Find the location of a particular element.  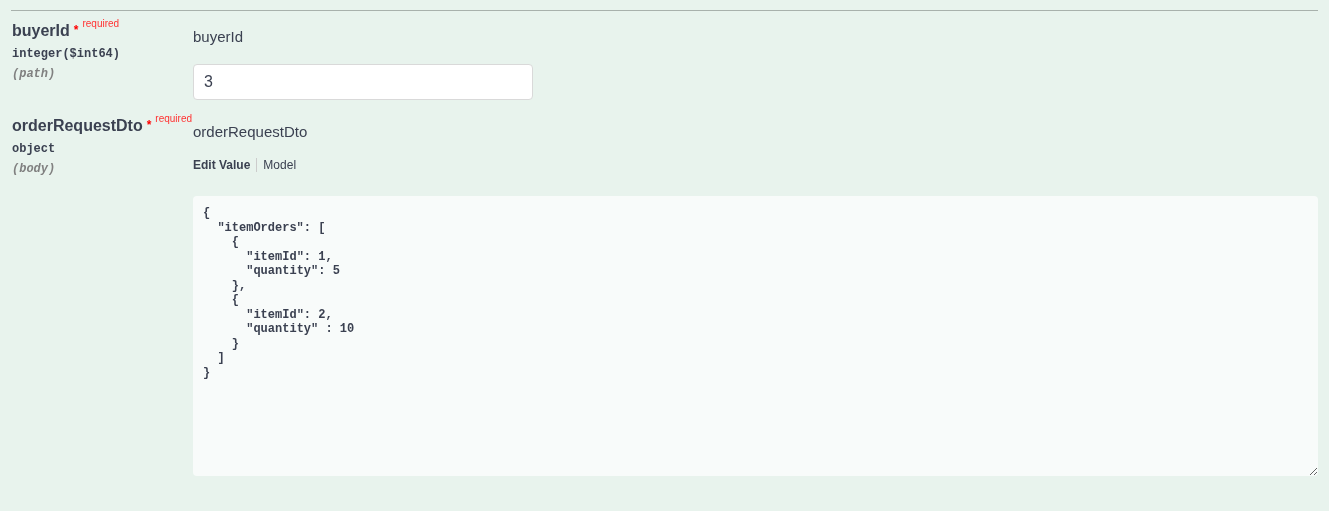

parameter-type: object is located at coordinates (34, 149).